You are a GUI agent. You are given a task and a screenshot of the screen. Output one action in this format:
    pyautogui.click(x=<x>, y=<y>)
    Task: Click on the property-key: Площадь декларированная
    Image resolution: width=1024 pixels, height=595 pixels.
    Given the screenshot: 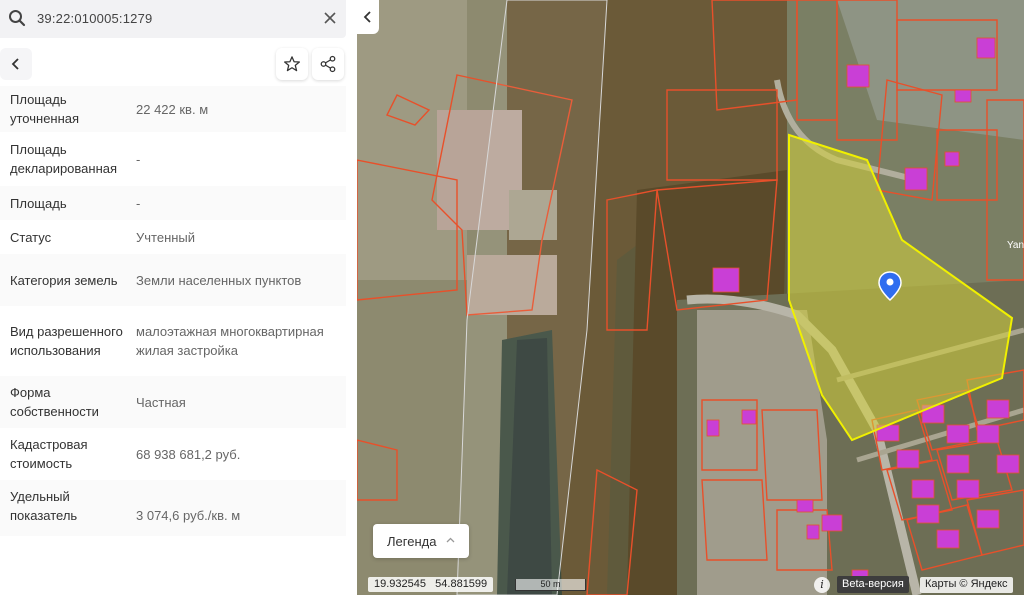 What is the action you would take?
    pyautogui.click(x=64, y=159)
    